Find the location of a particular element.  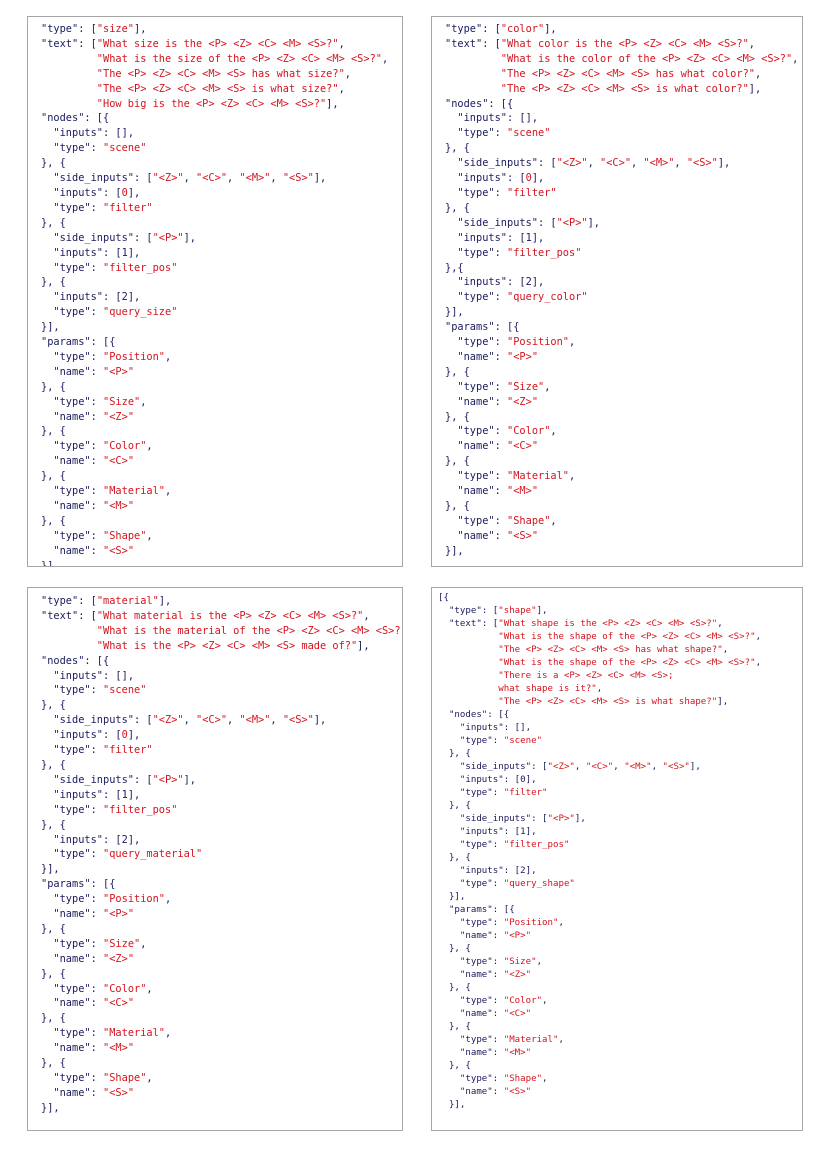

code-string-token: "filter_pos" is located at coordinates (140, 809).